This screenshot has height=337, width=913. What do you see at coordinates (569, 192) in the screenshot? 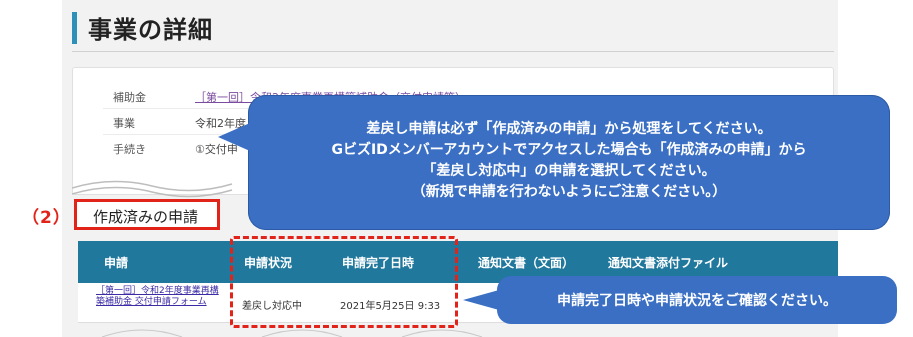
I see `callout-line-4: （新規で申請を行わないようにご注意ください。）` at bounding box center [569, 192].